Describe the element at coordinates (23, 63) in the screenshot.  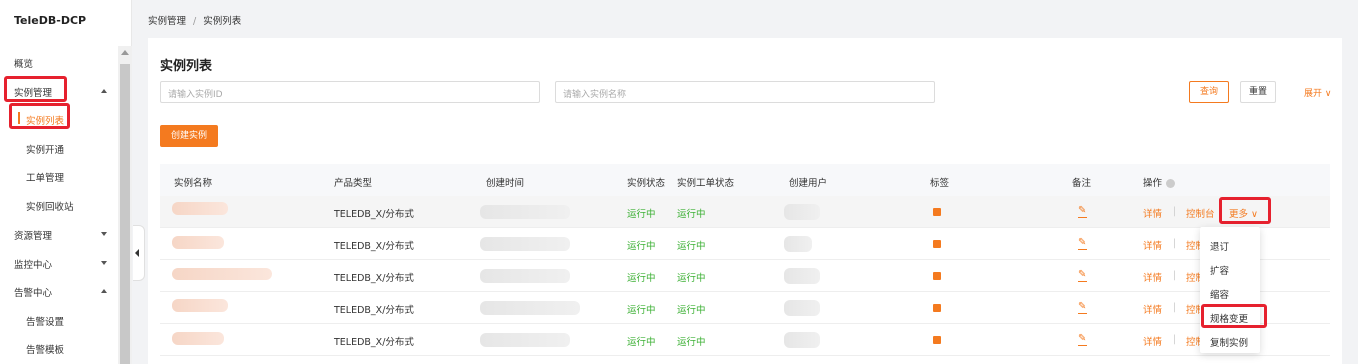
I see `sidebar-item-overview: 概览` at that location.